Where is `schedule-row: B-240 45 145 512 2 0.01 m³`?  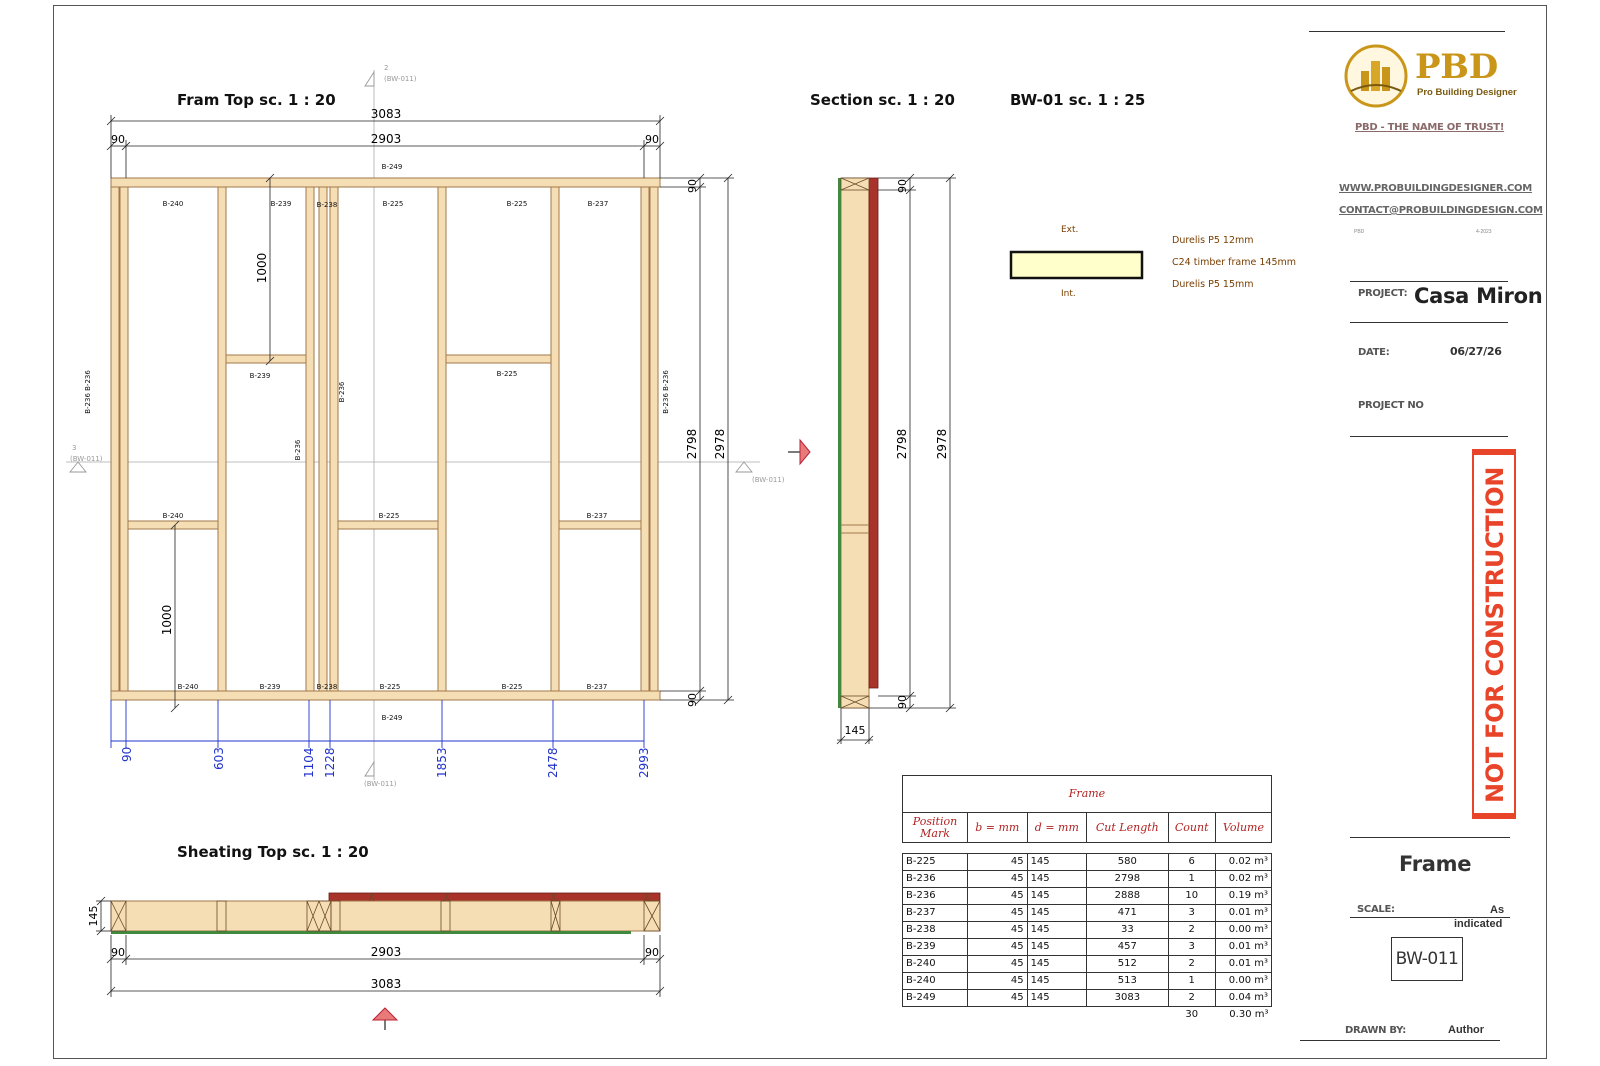
schedule-row: B-240 45 145 512 2 0.01 m³ is located at coordinates (1087, 964).